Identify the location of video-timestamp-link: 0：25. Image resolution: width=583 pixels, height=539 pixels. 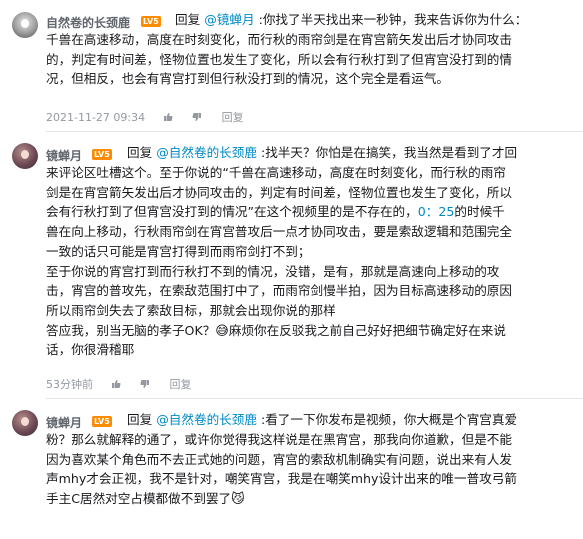
(436, 211).